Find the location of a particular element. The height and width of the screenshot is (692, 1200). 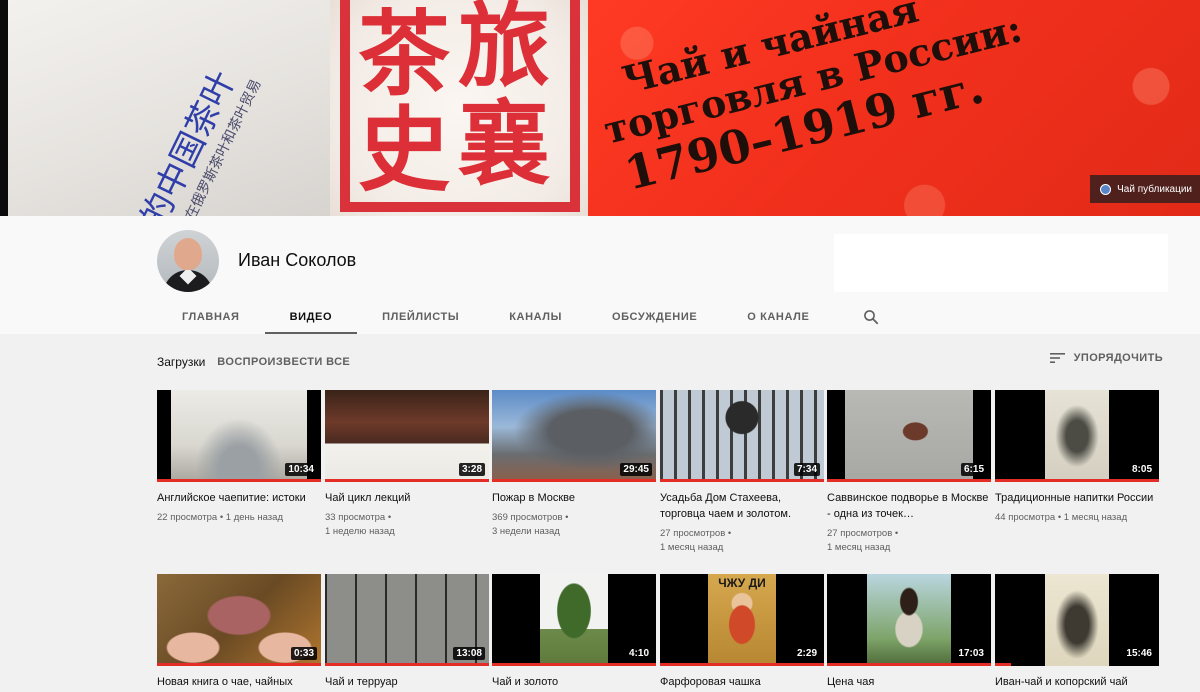

video-thumbnail: ЧЖУ ДИ 2:29 is located at coordinates (742, 620).